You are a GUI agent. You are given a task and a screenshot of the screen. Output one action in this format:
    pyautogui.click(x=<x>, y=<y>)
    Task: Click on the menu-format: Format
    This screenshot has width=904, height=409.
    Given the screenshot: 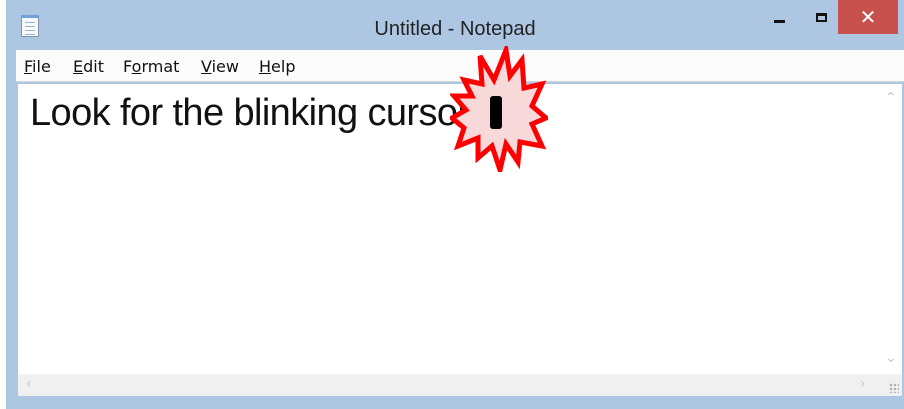 What is the action you would take?
    pyautogui.click(x=151, y=66)
    